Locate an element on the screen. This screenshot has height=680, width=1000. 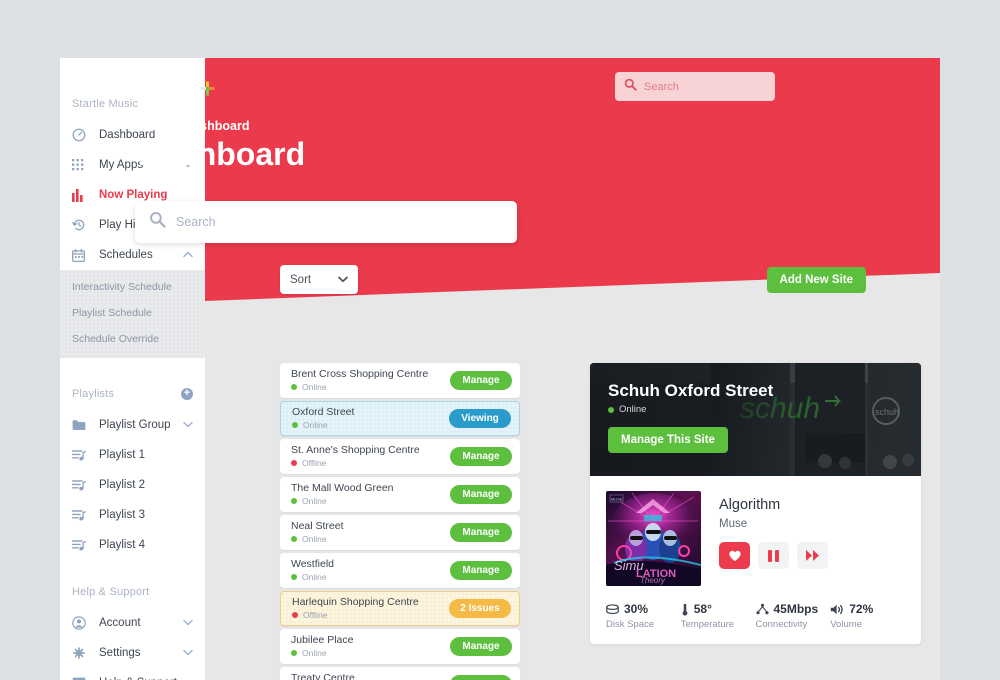
love-button is located at coordinates (734, 555).